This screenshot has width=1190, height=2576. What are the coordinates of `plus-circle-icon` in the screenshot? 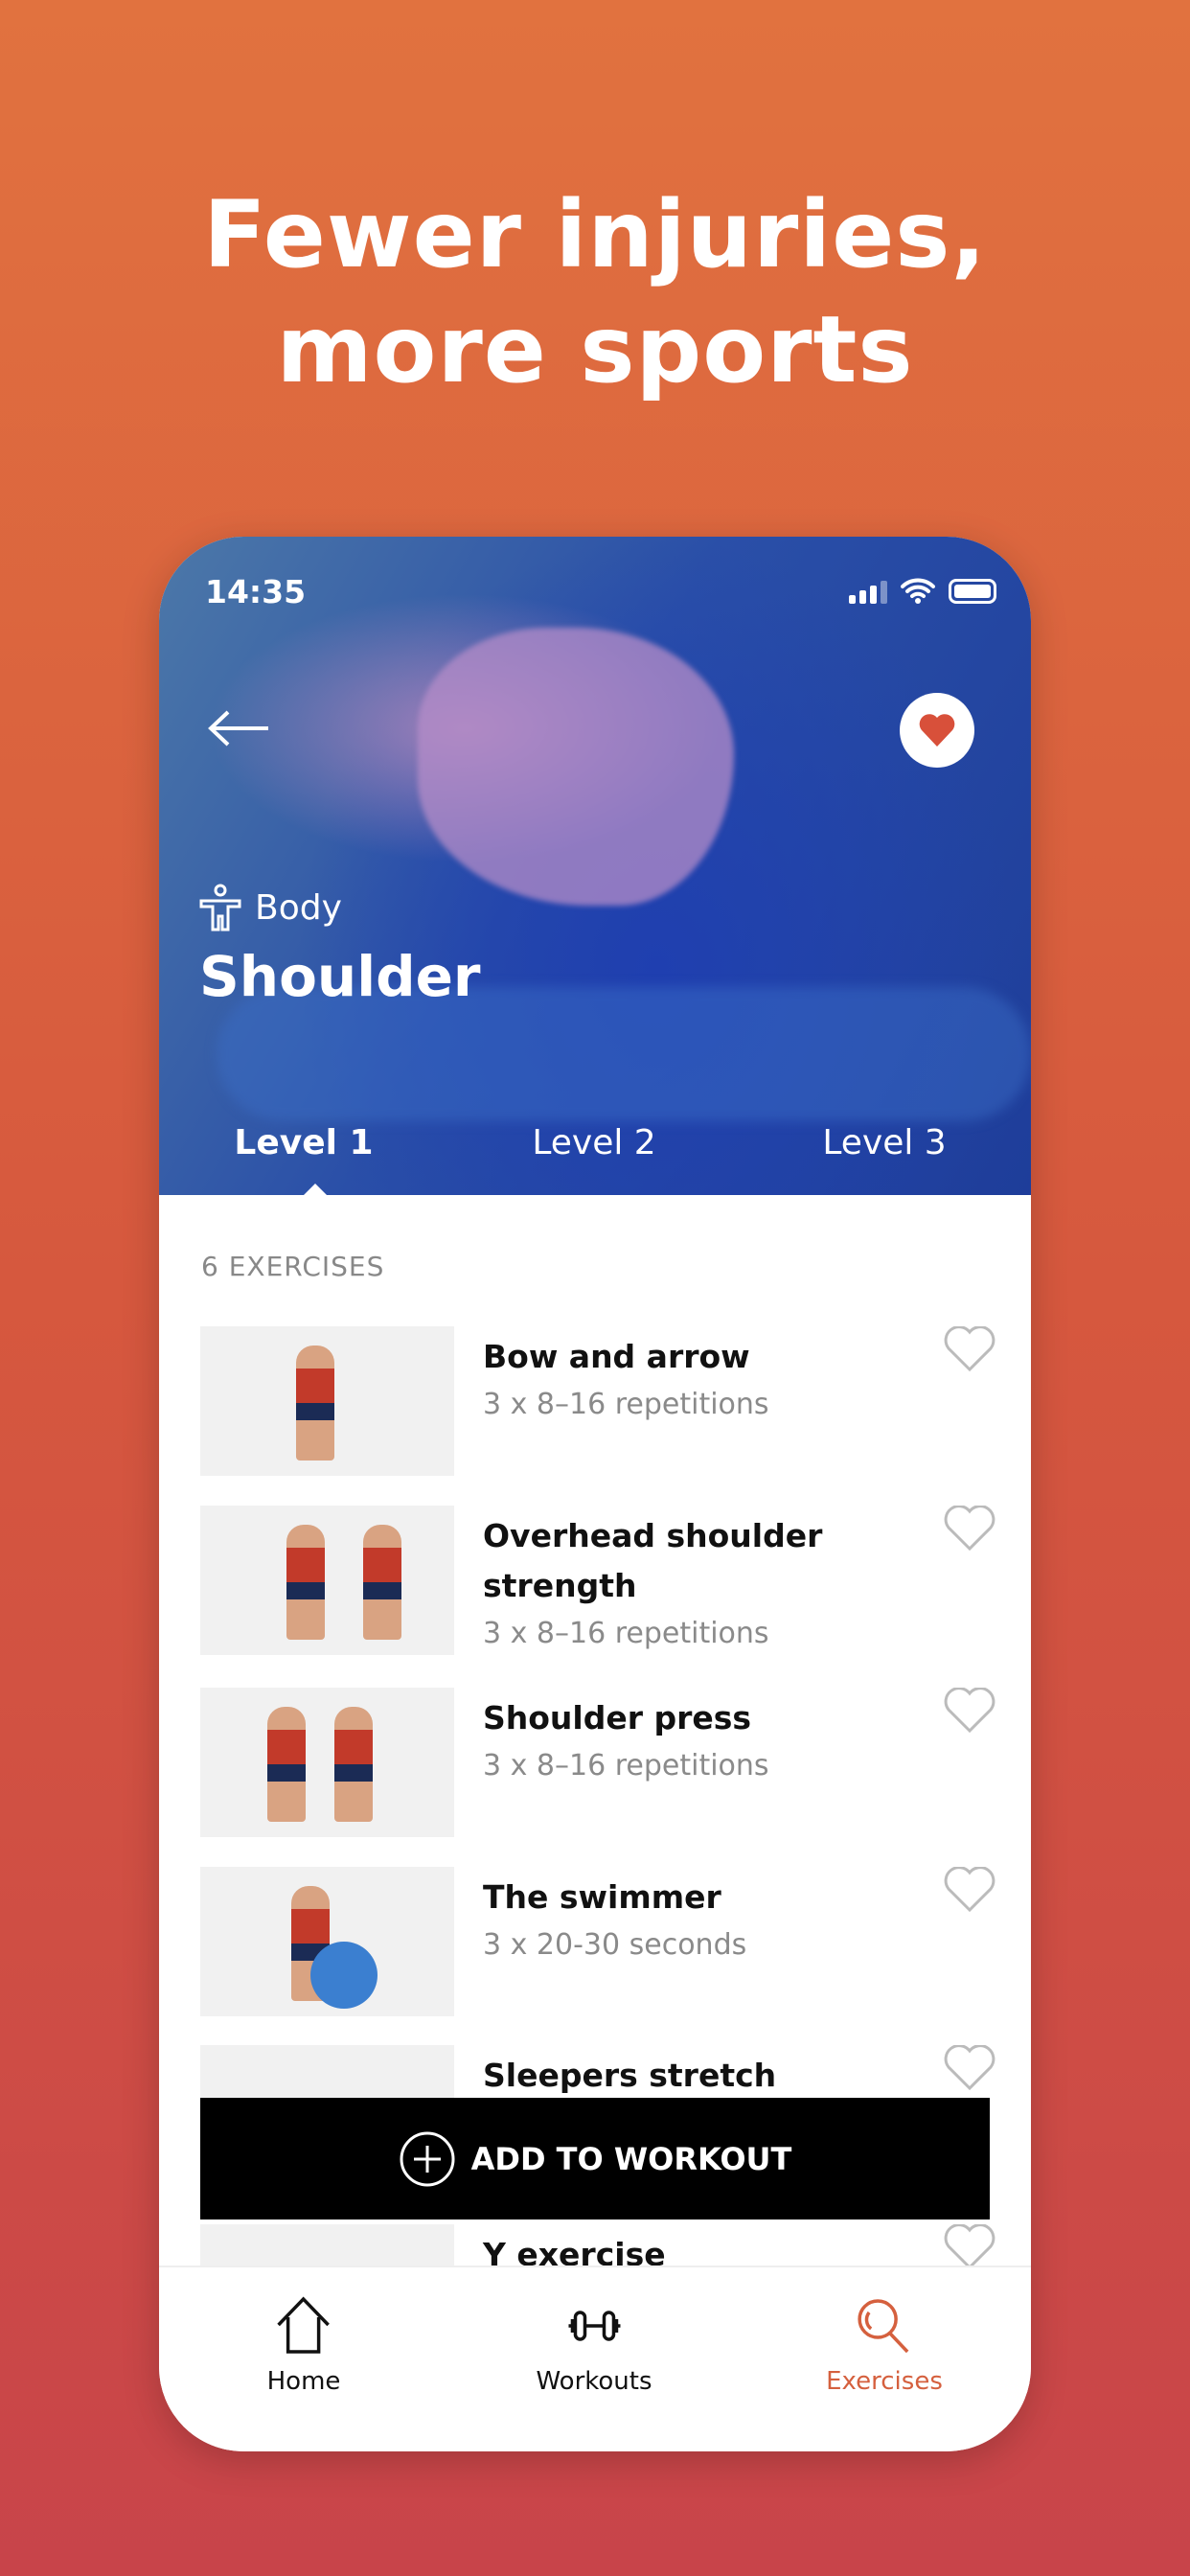 It's located at (428, 2158).